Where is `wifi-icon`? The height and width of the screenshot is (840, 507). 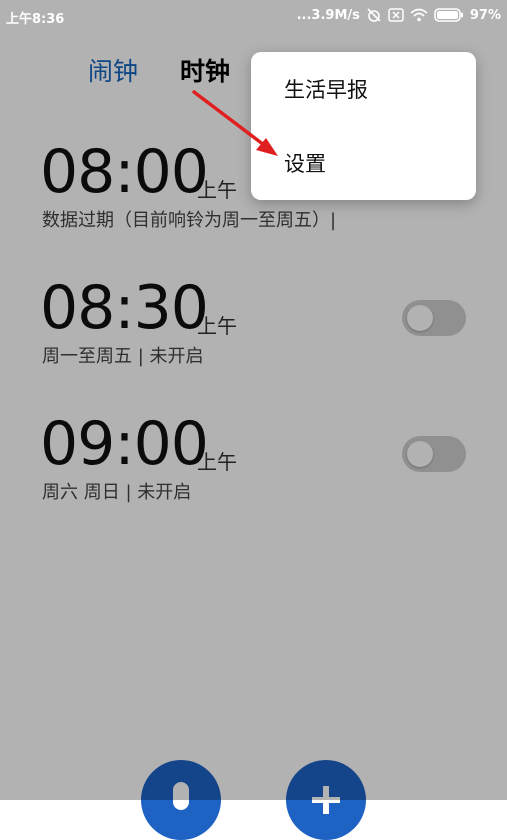
wifi-icon is located at coordinates (419, 15).